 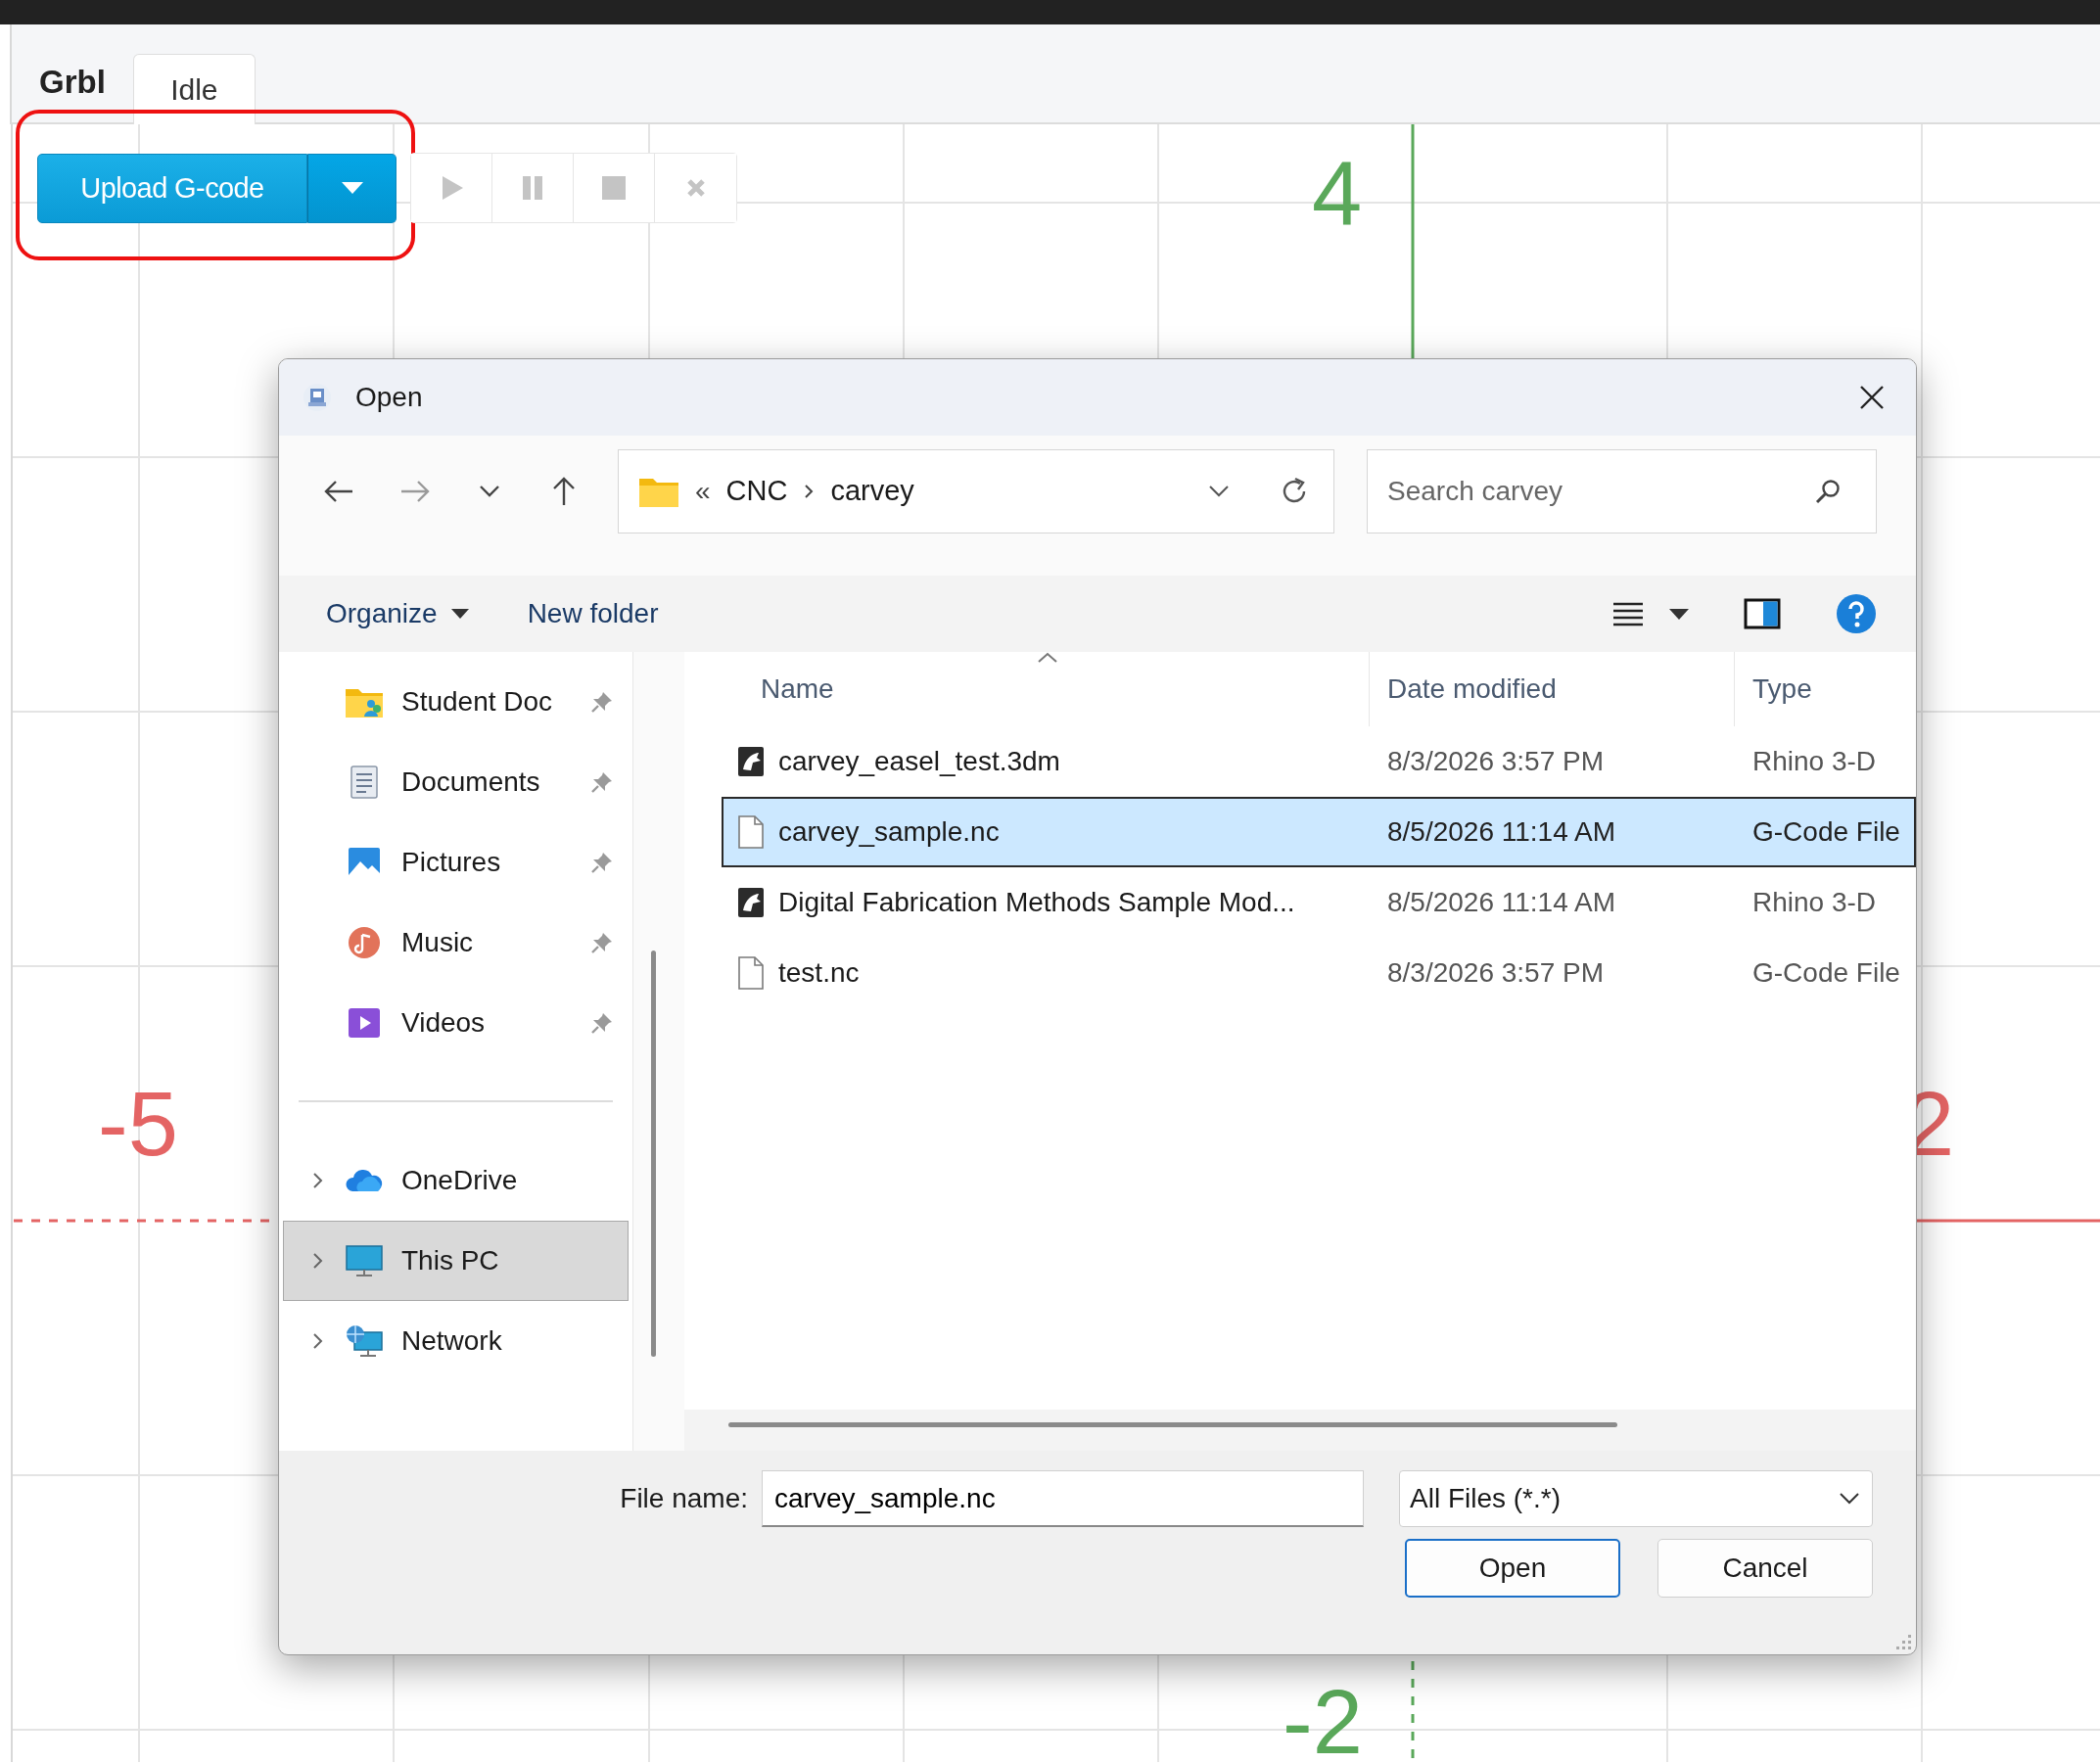 What do you see at coordinates (456, 1180) in the screenshot?
I see `sidebar-item: OneDrive` at bounding box center [456, 1180].